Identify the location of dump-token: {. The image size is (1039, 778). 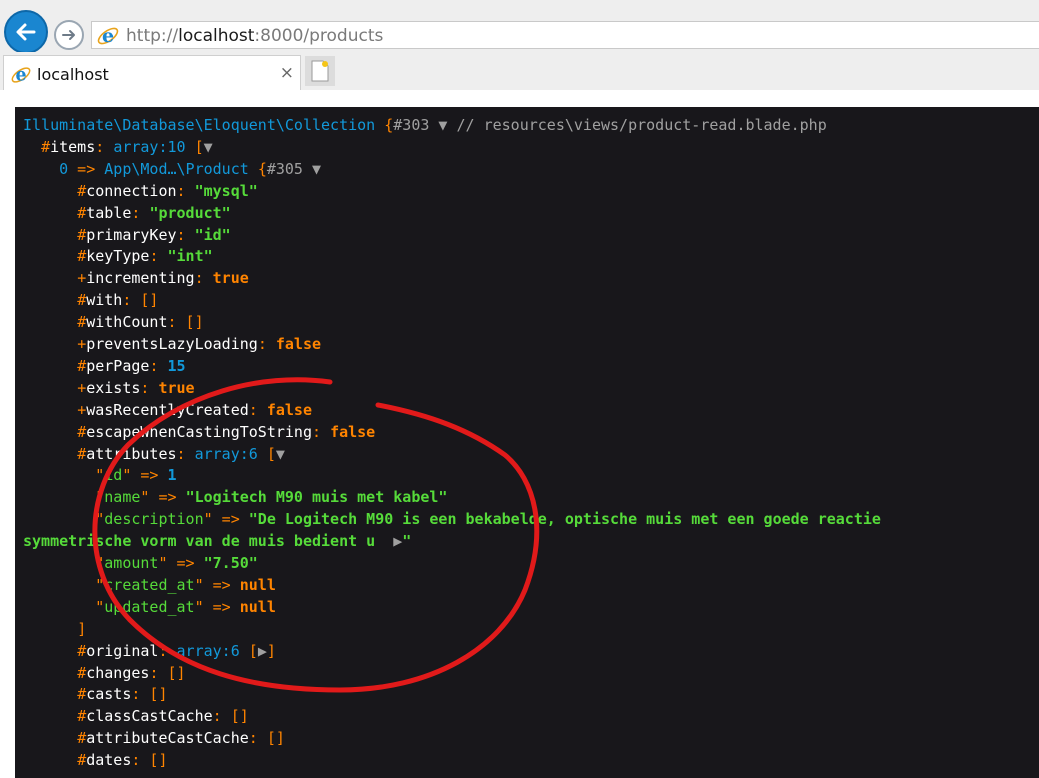
(262, 168).